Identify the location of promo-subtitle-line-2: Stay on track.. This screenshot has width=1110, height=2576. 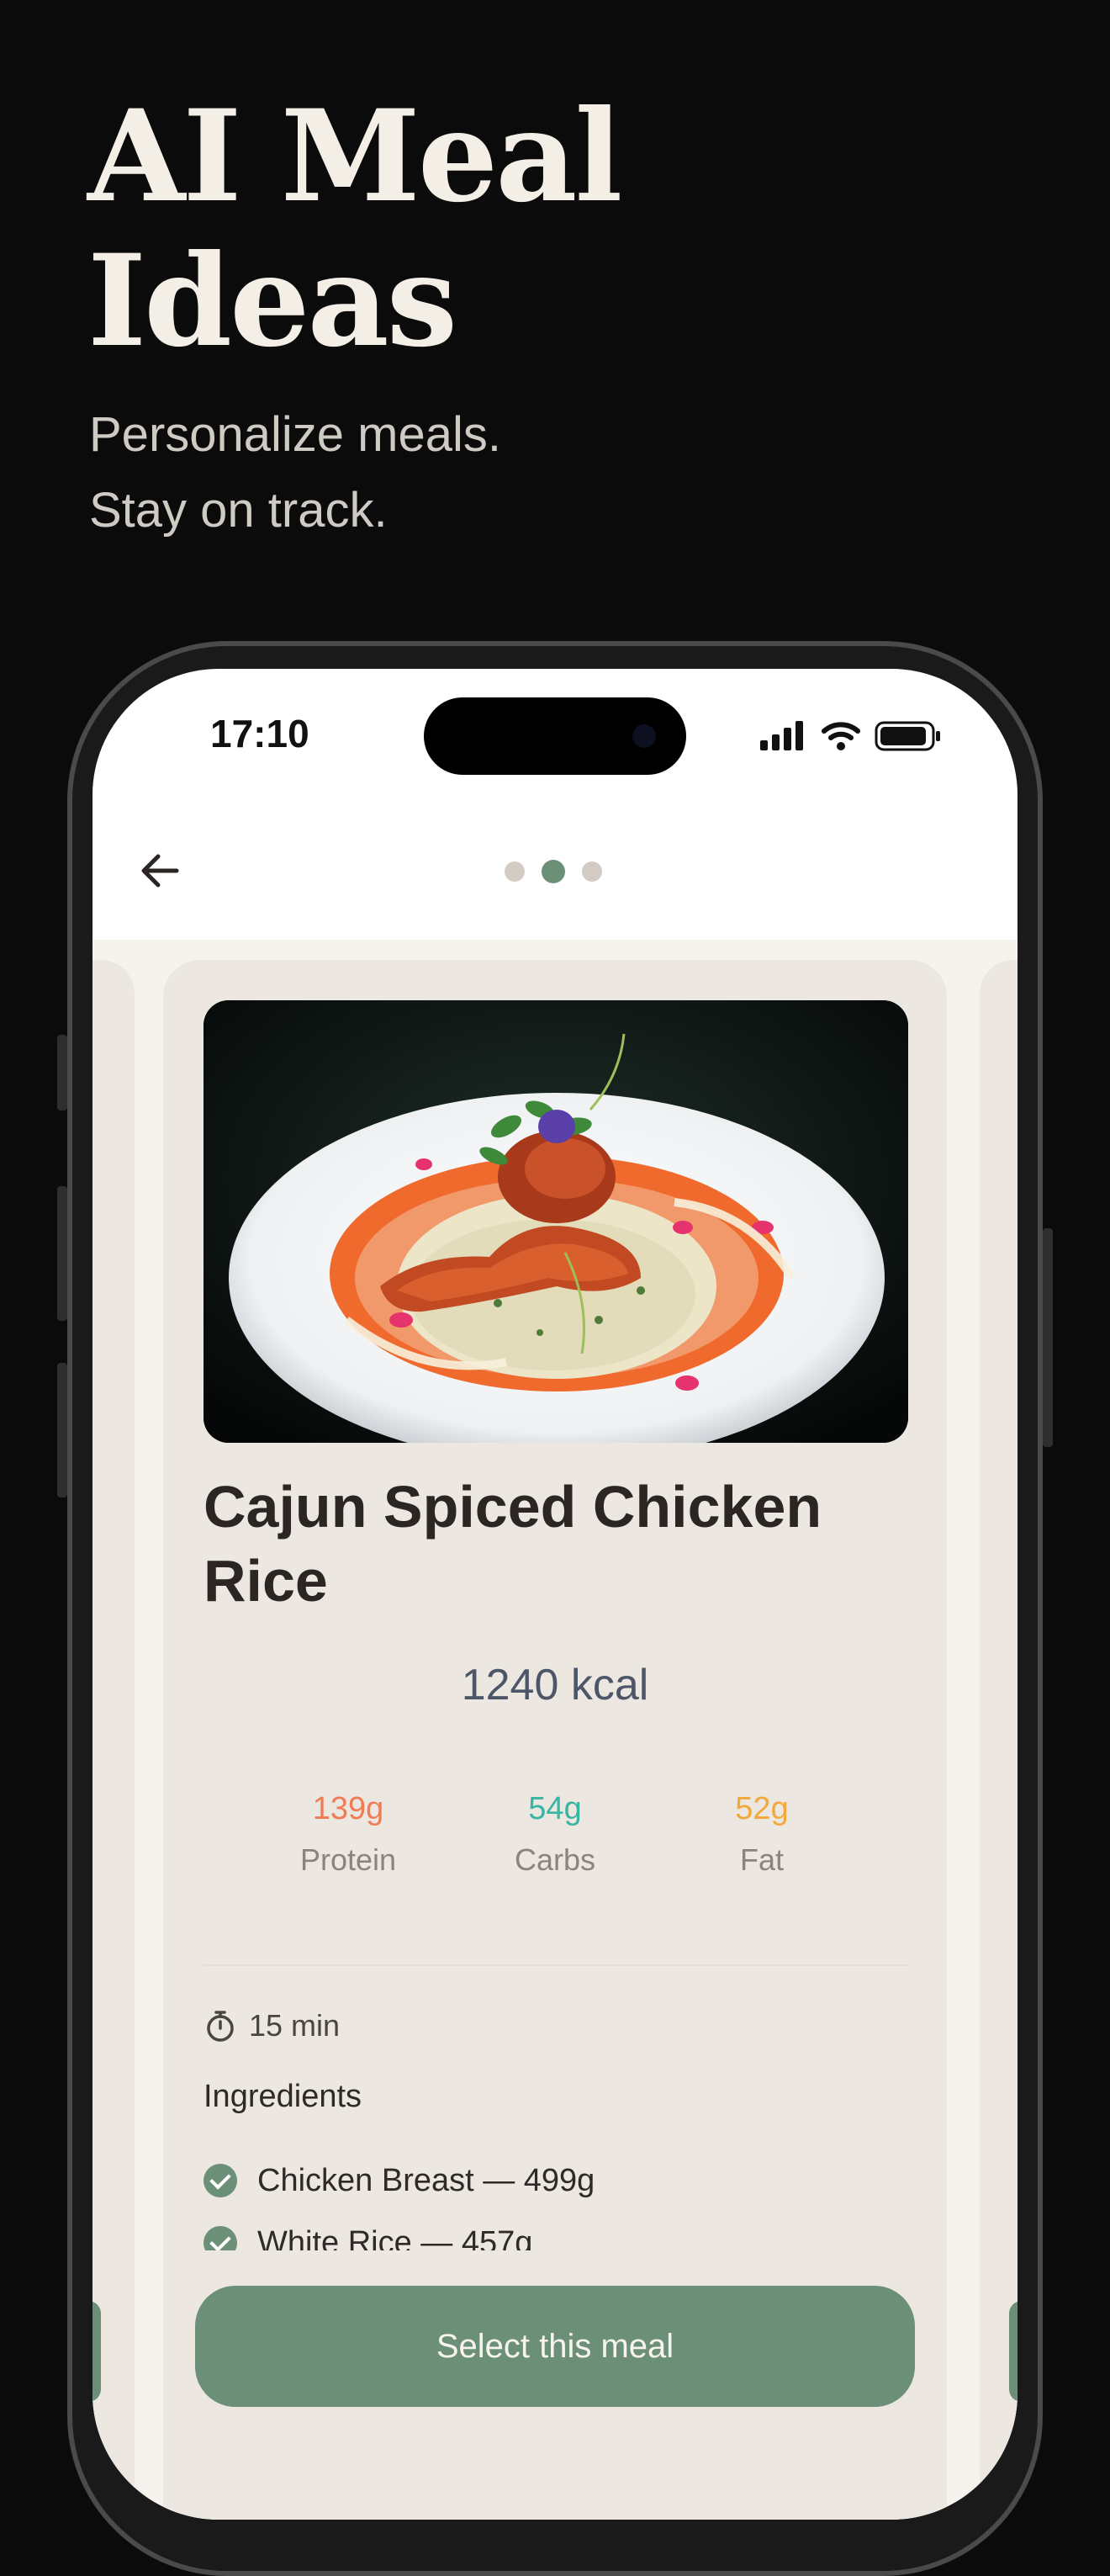
(238, 510).